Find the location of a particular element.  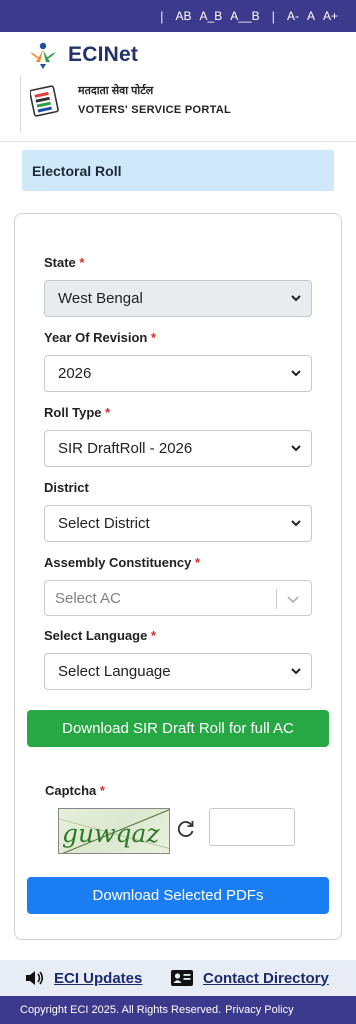

copyright-text: Copyright ECI 2025. All Rights Reserved. is located at coordinates (121, 1010).